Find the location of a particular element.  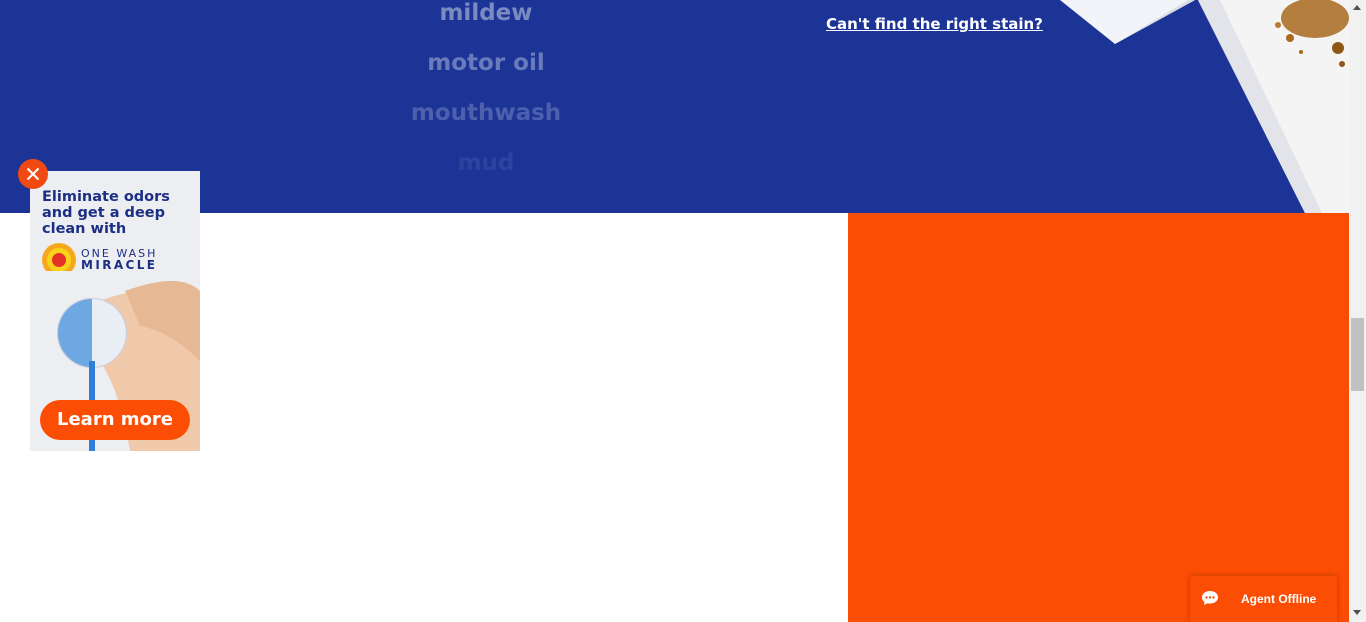

scroll-down-arrow-icon is located at coordinates (1357, 612).